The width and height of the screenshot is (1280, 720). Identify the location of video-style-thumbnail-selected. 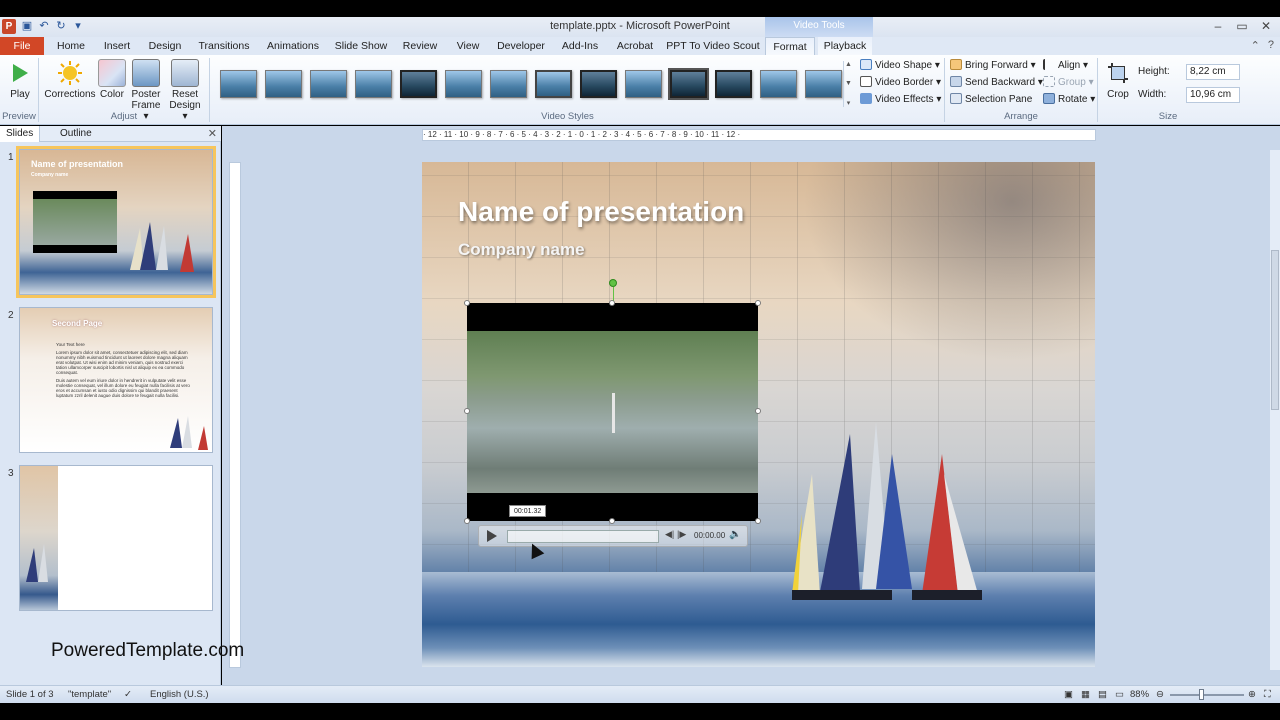
(688, 84).